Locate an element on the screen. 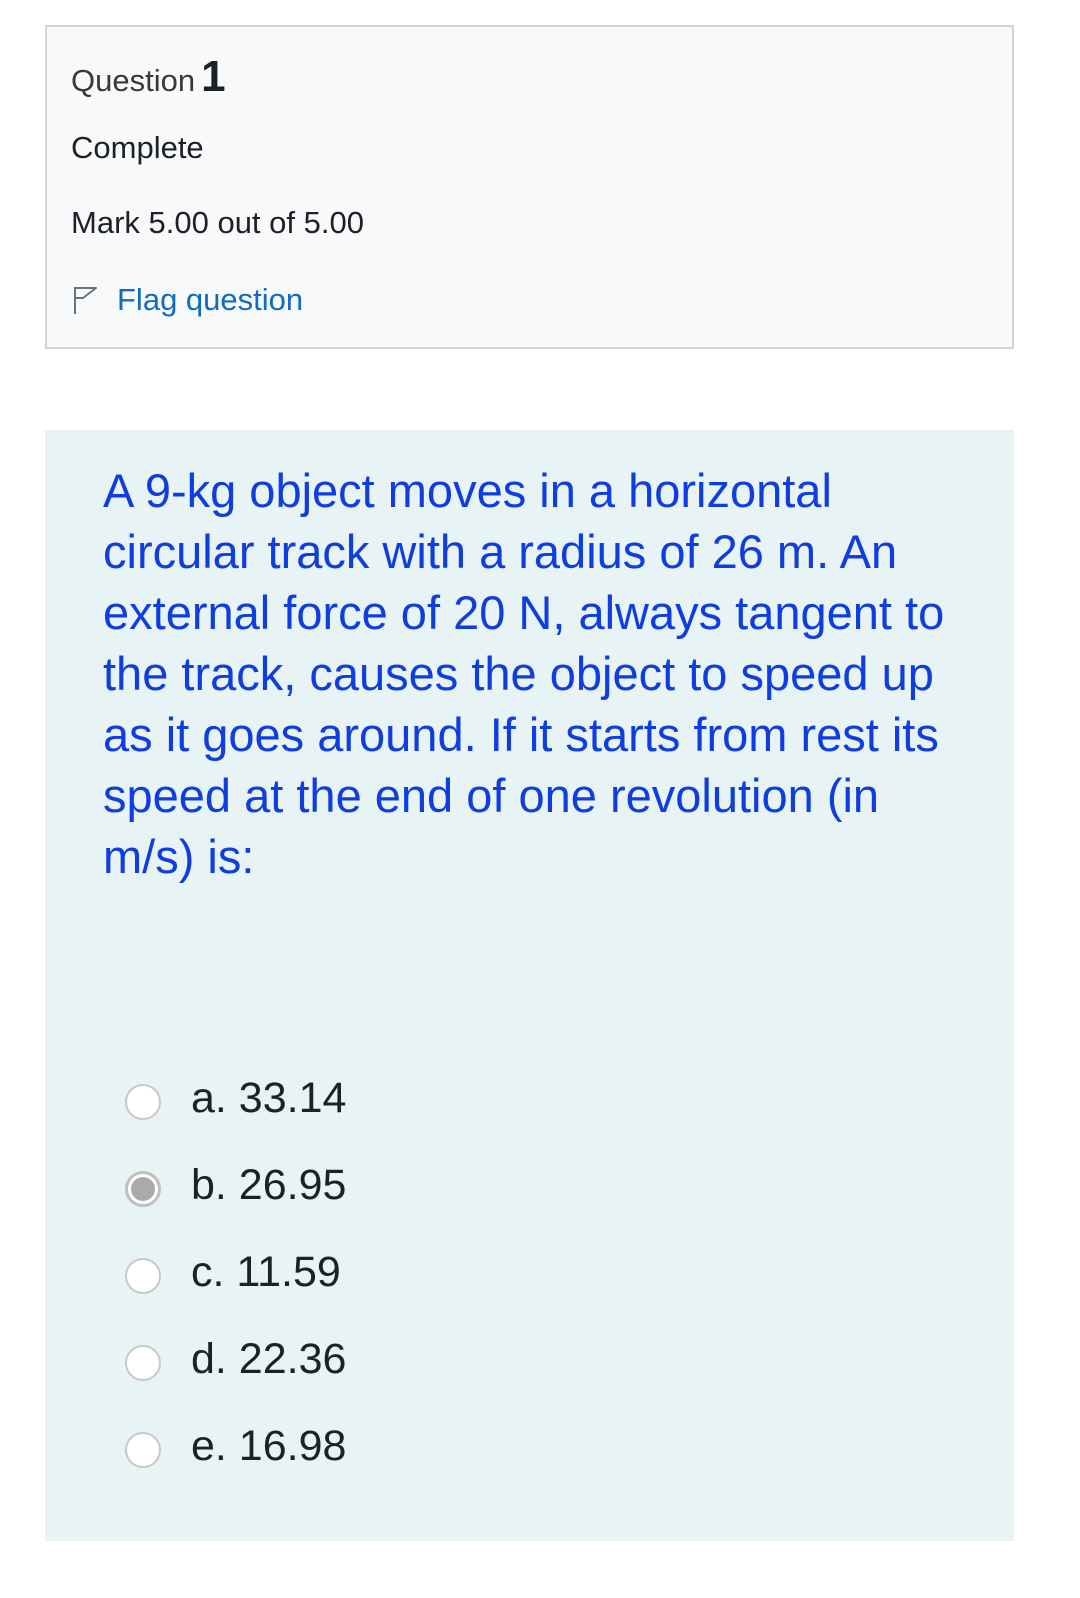  question-number: 1 is located at coordinates (213, 76).